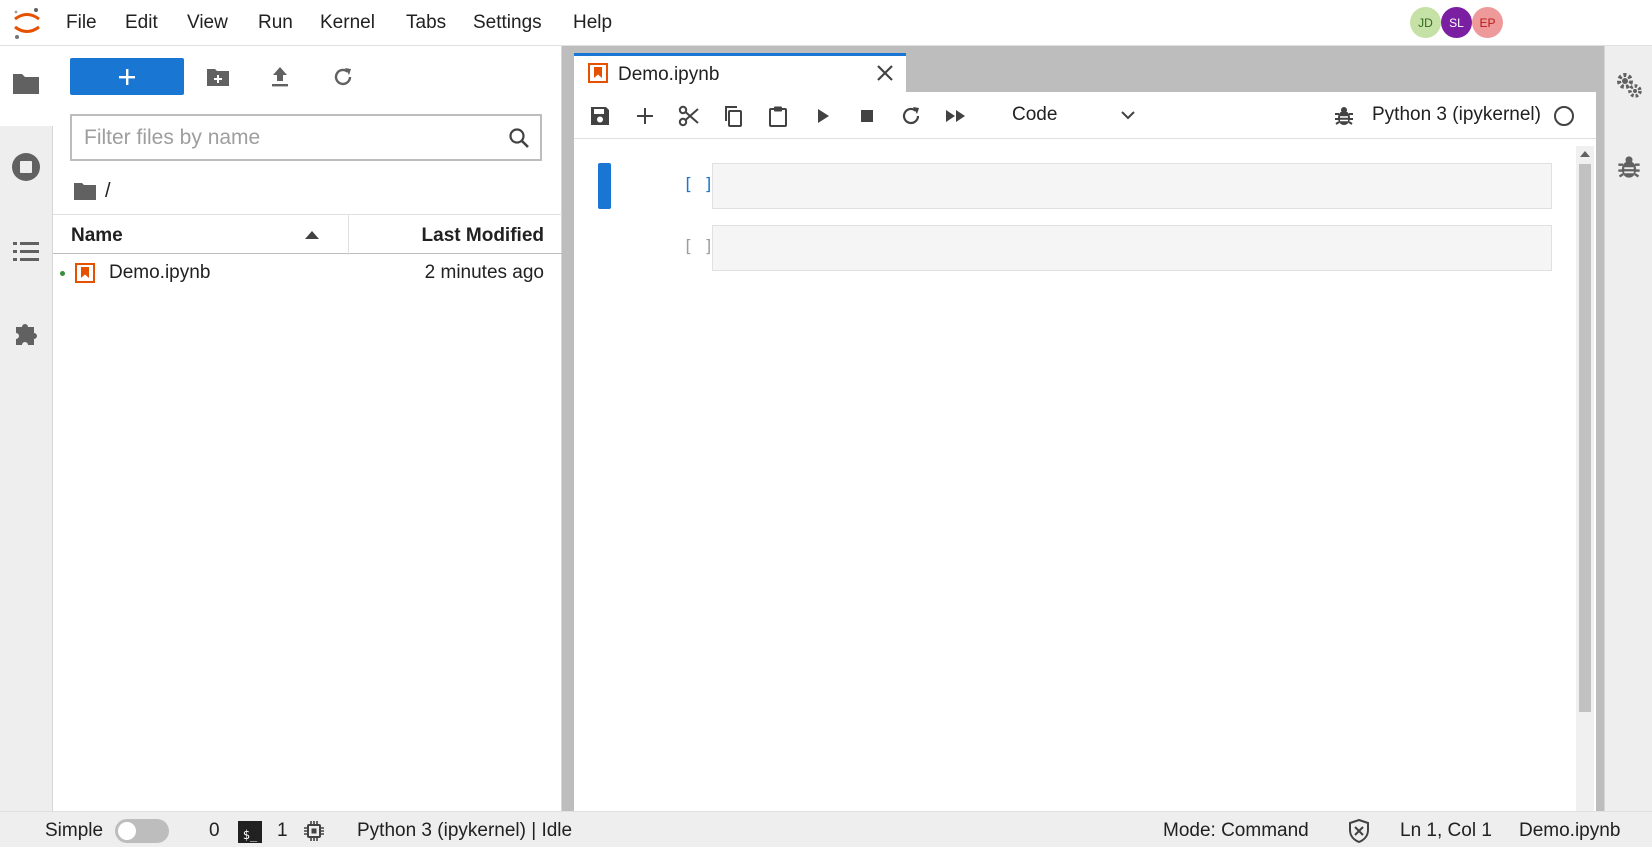 The height and width of the screenshot is (847, 1652). Describe the element at coordinates (1456, 115) in the screenshot. I see `kernel-name-button: Python 3 (ipykernel)` at that location.